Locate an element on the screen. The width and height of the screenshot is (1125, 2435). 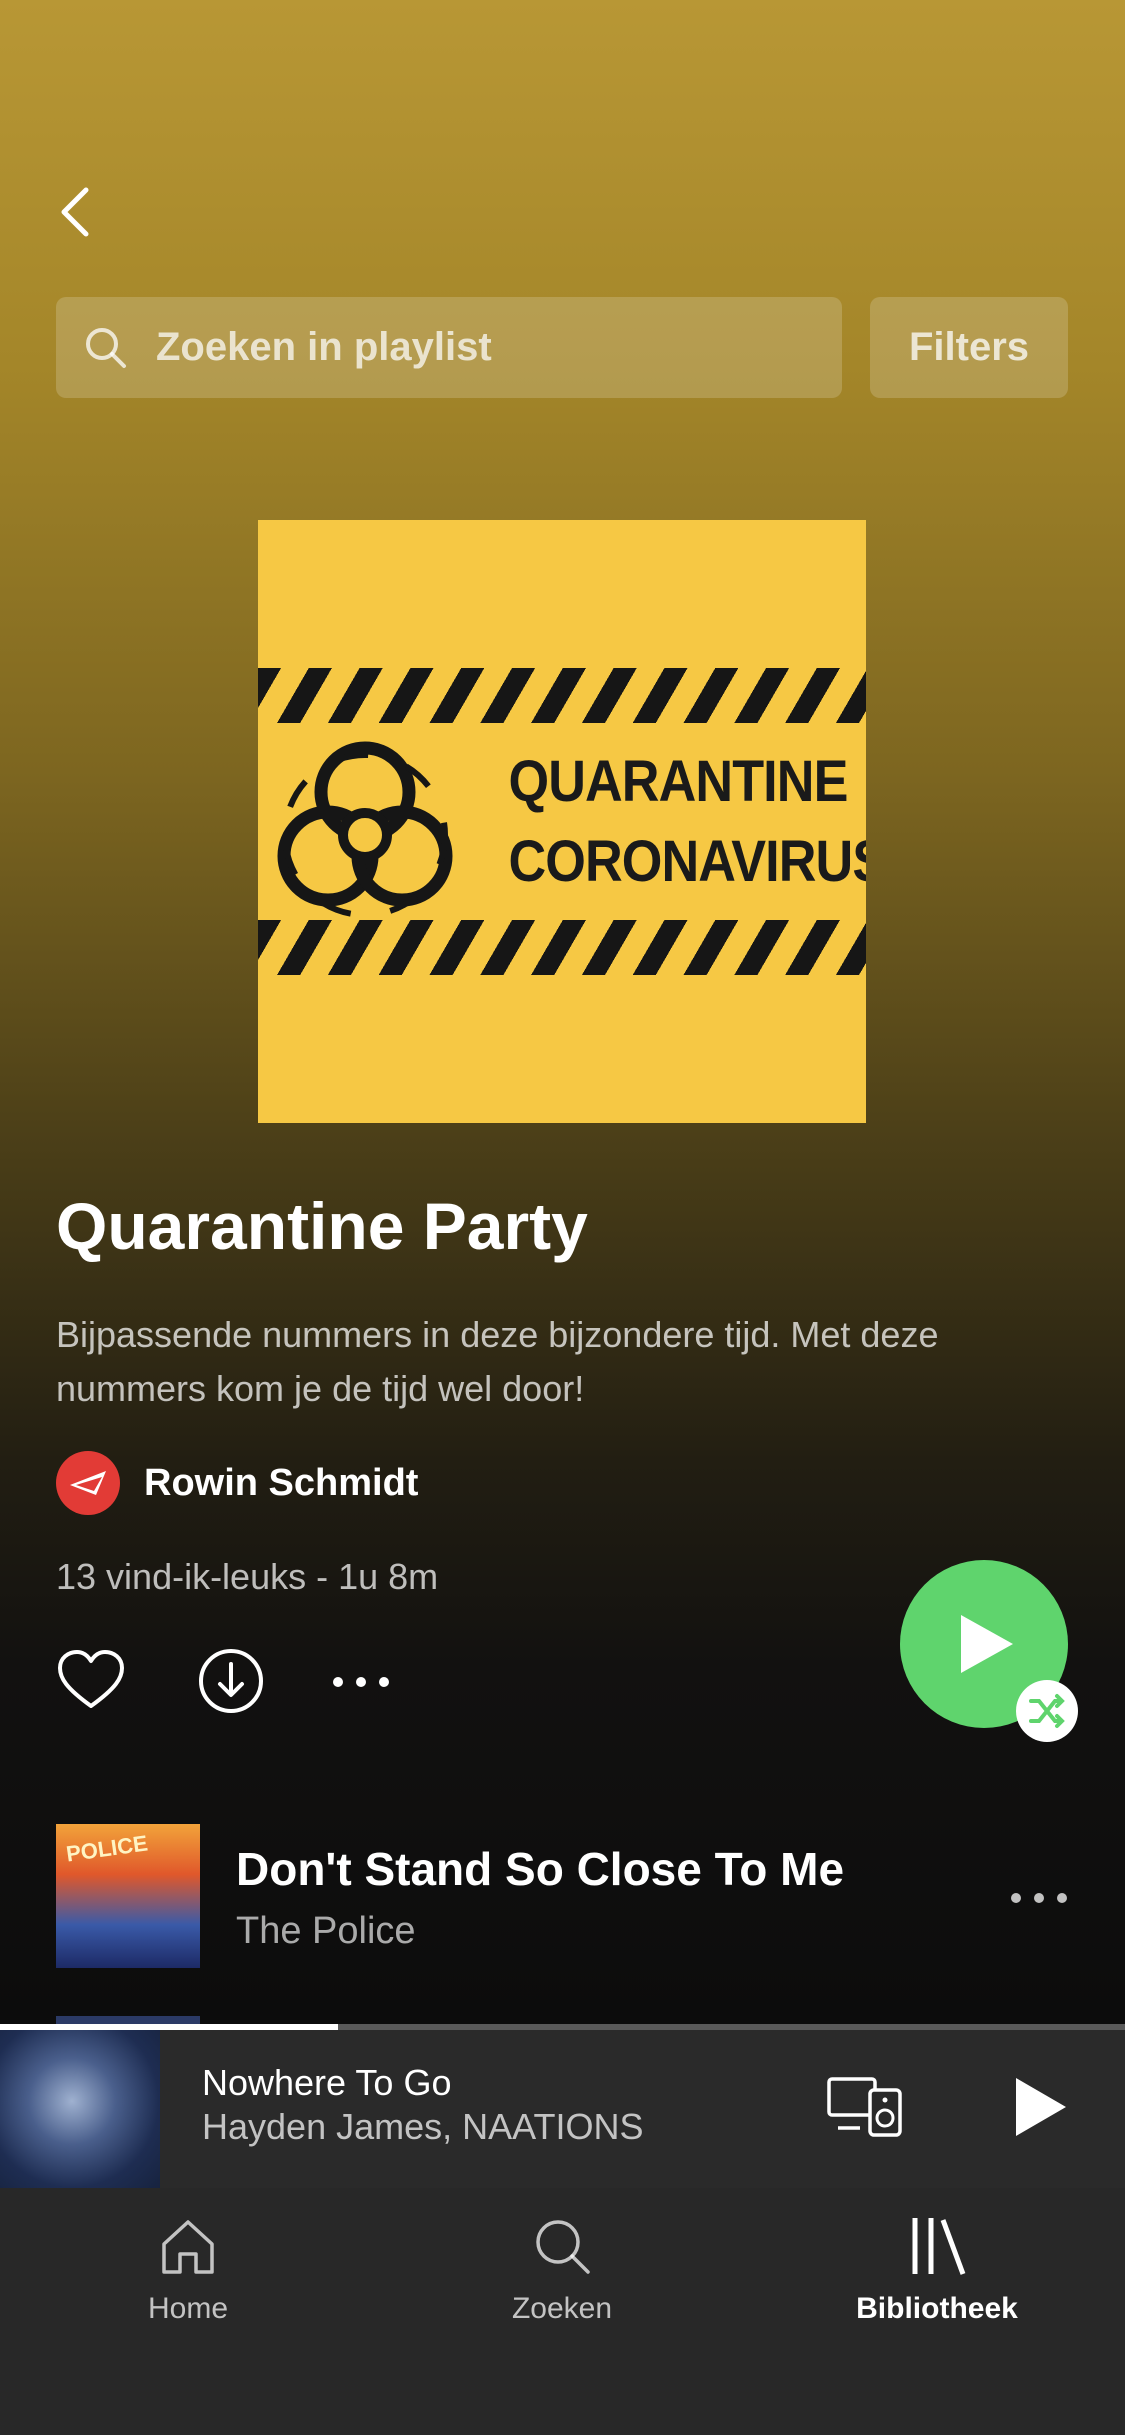
owner-name: Rowin Schmidt is located at coordinates (281, 1482).